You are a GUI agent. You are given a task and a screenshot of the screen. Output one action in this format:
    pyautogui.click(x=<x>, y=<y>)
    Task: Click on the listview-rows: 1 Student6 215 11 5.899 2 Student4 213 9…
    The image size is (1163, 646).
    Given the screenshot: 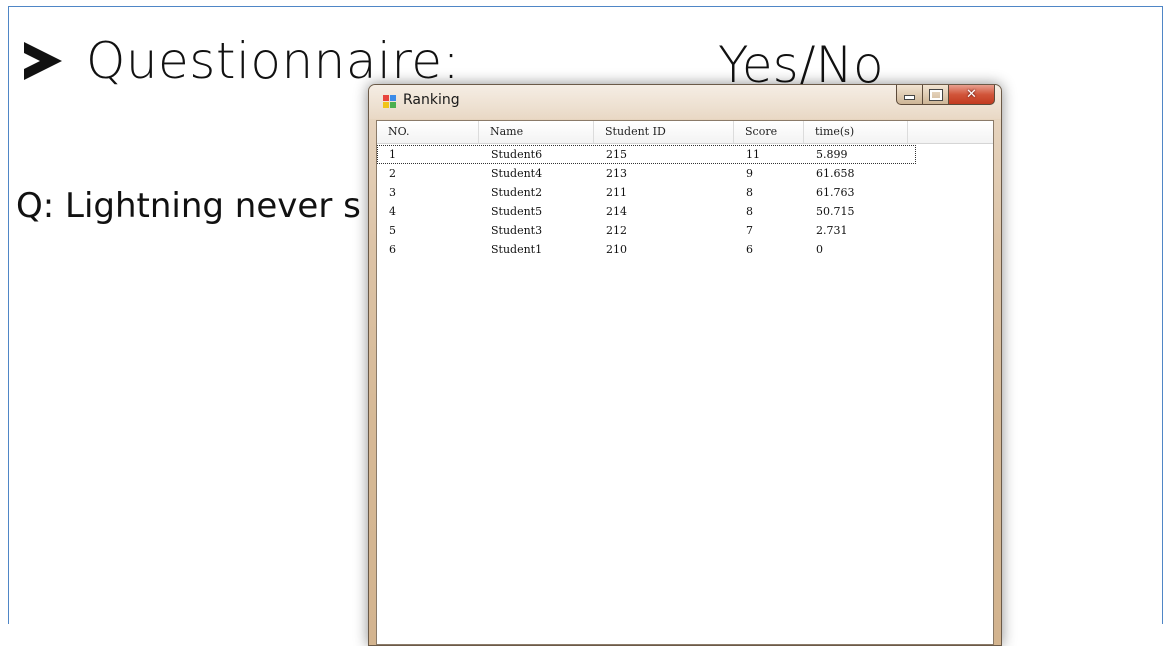 What is the action you would take?
    pyautogui.click(x=685, y=202)
    